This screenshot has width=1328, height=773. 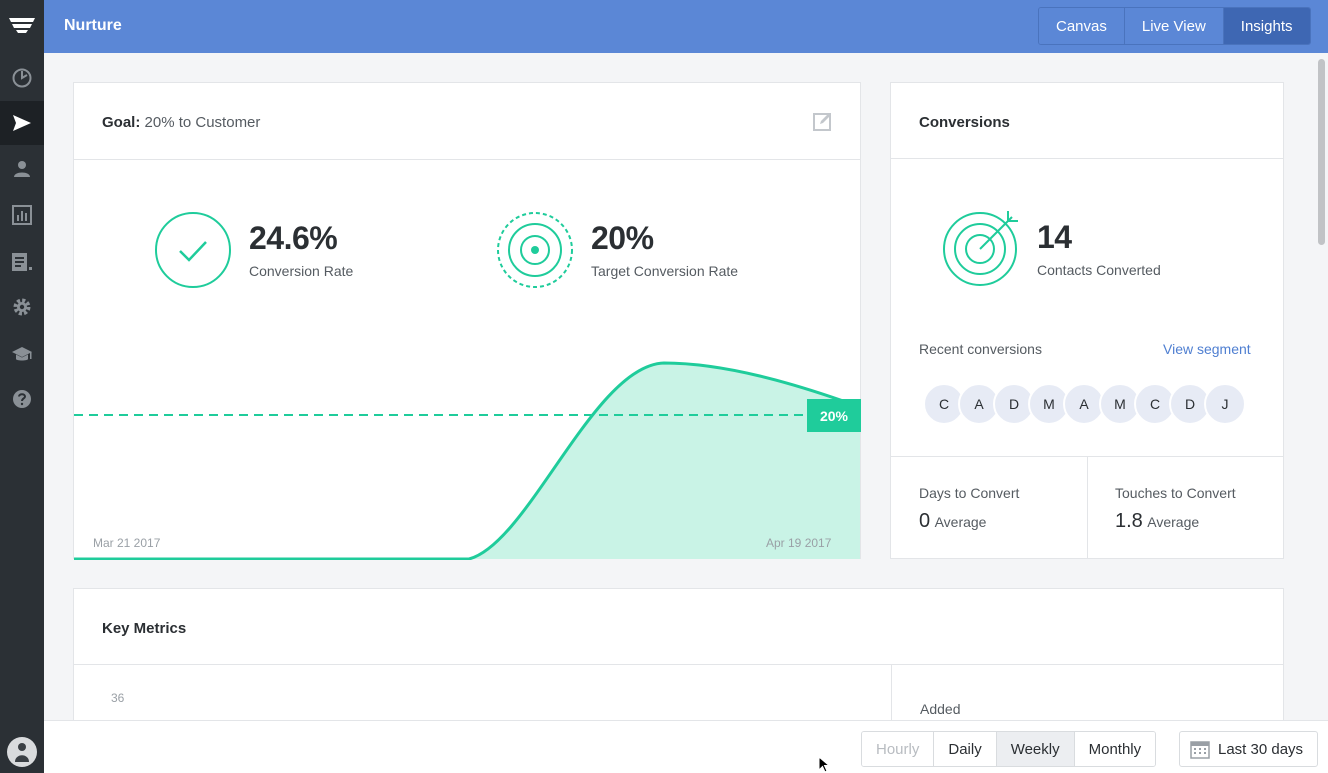 What do you see at coordinates (1035, 749) in the screenshot?
I see `granularity-weekly: Weekly` at bounding box center [1035, 749].